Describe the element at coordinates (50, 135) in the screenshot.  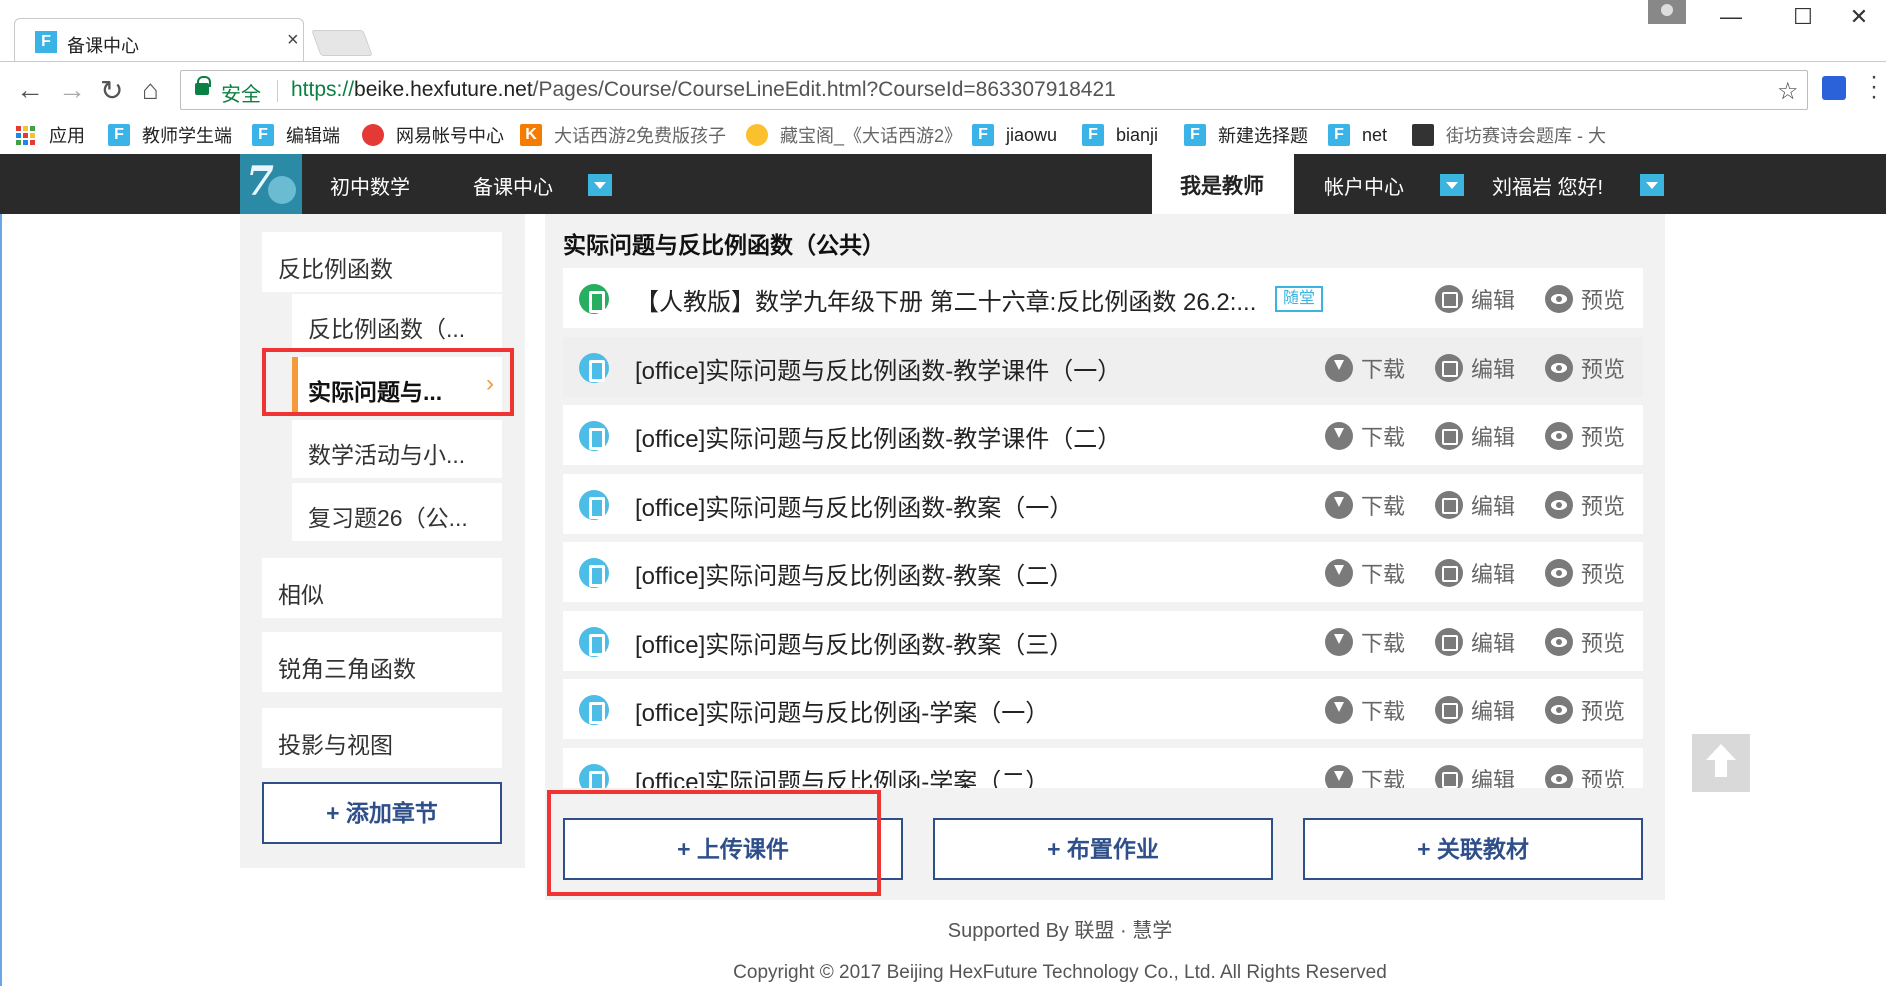
I see `bookmark-apps: 应用` at that location.